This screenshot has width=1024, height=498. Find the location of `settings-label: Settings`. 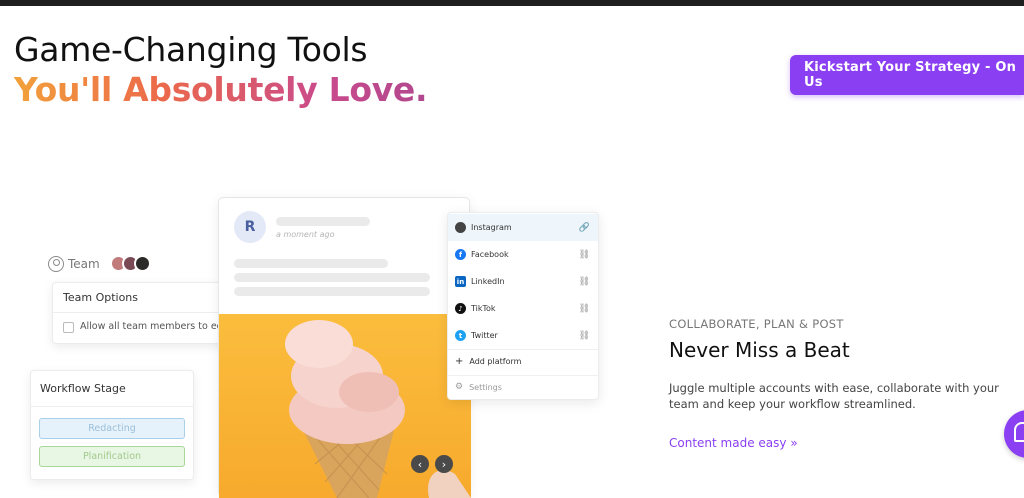

settings-label: Settings is located at coordinates (485, 387).